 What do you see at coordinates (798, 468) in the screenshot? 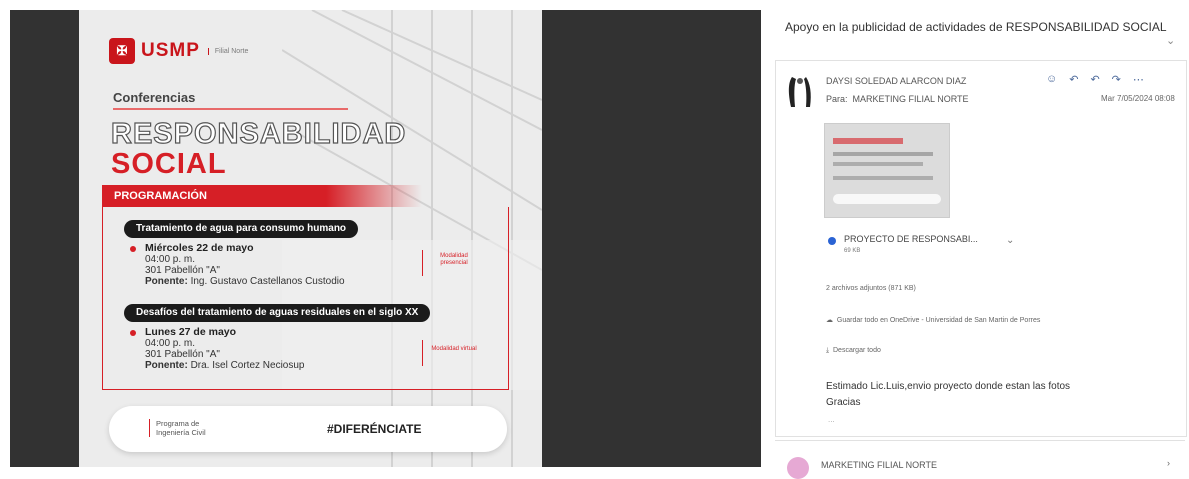
I see `avatar` at bounding box center [798, 468].